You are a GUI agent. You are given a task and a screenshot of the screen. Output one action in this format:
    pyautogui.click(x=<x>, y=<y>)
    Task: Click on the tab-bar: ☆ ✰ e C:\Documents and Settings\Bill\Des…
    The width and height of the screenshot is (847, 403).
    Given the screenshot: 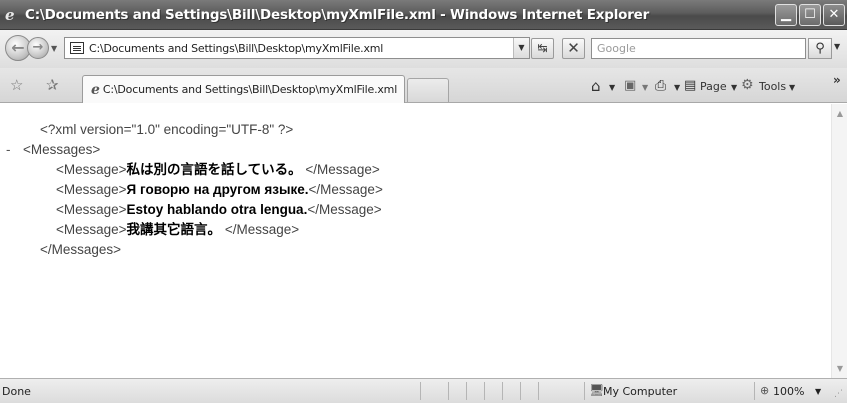 What is the action you would take?
    pyautogui.click(x=423, y=85)
    